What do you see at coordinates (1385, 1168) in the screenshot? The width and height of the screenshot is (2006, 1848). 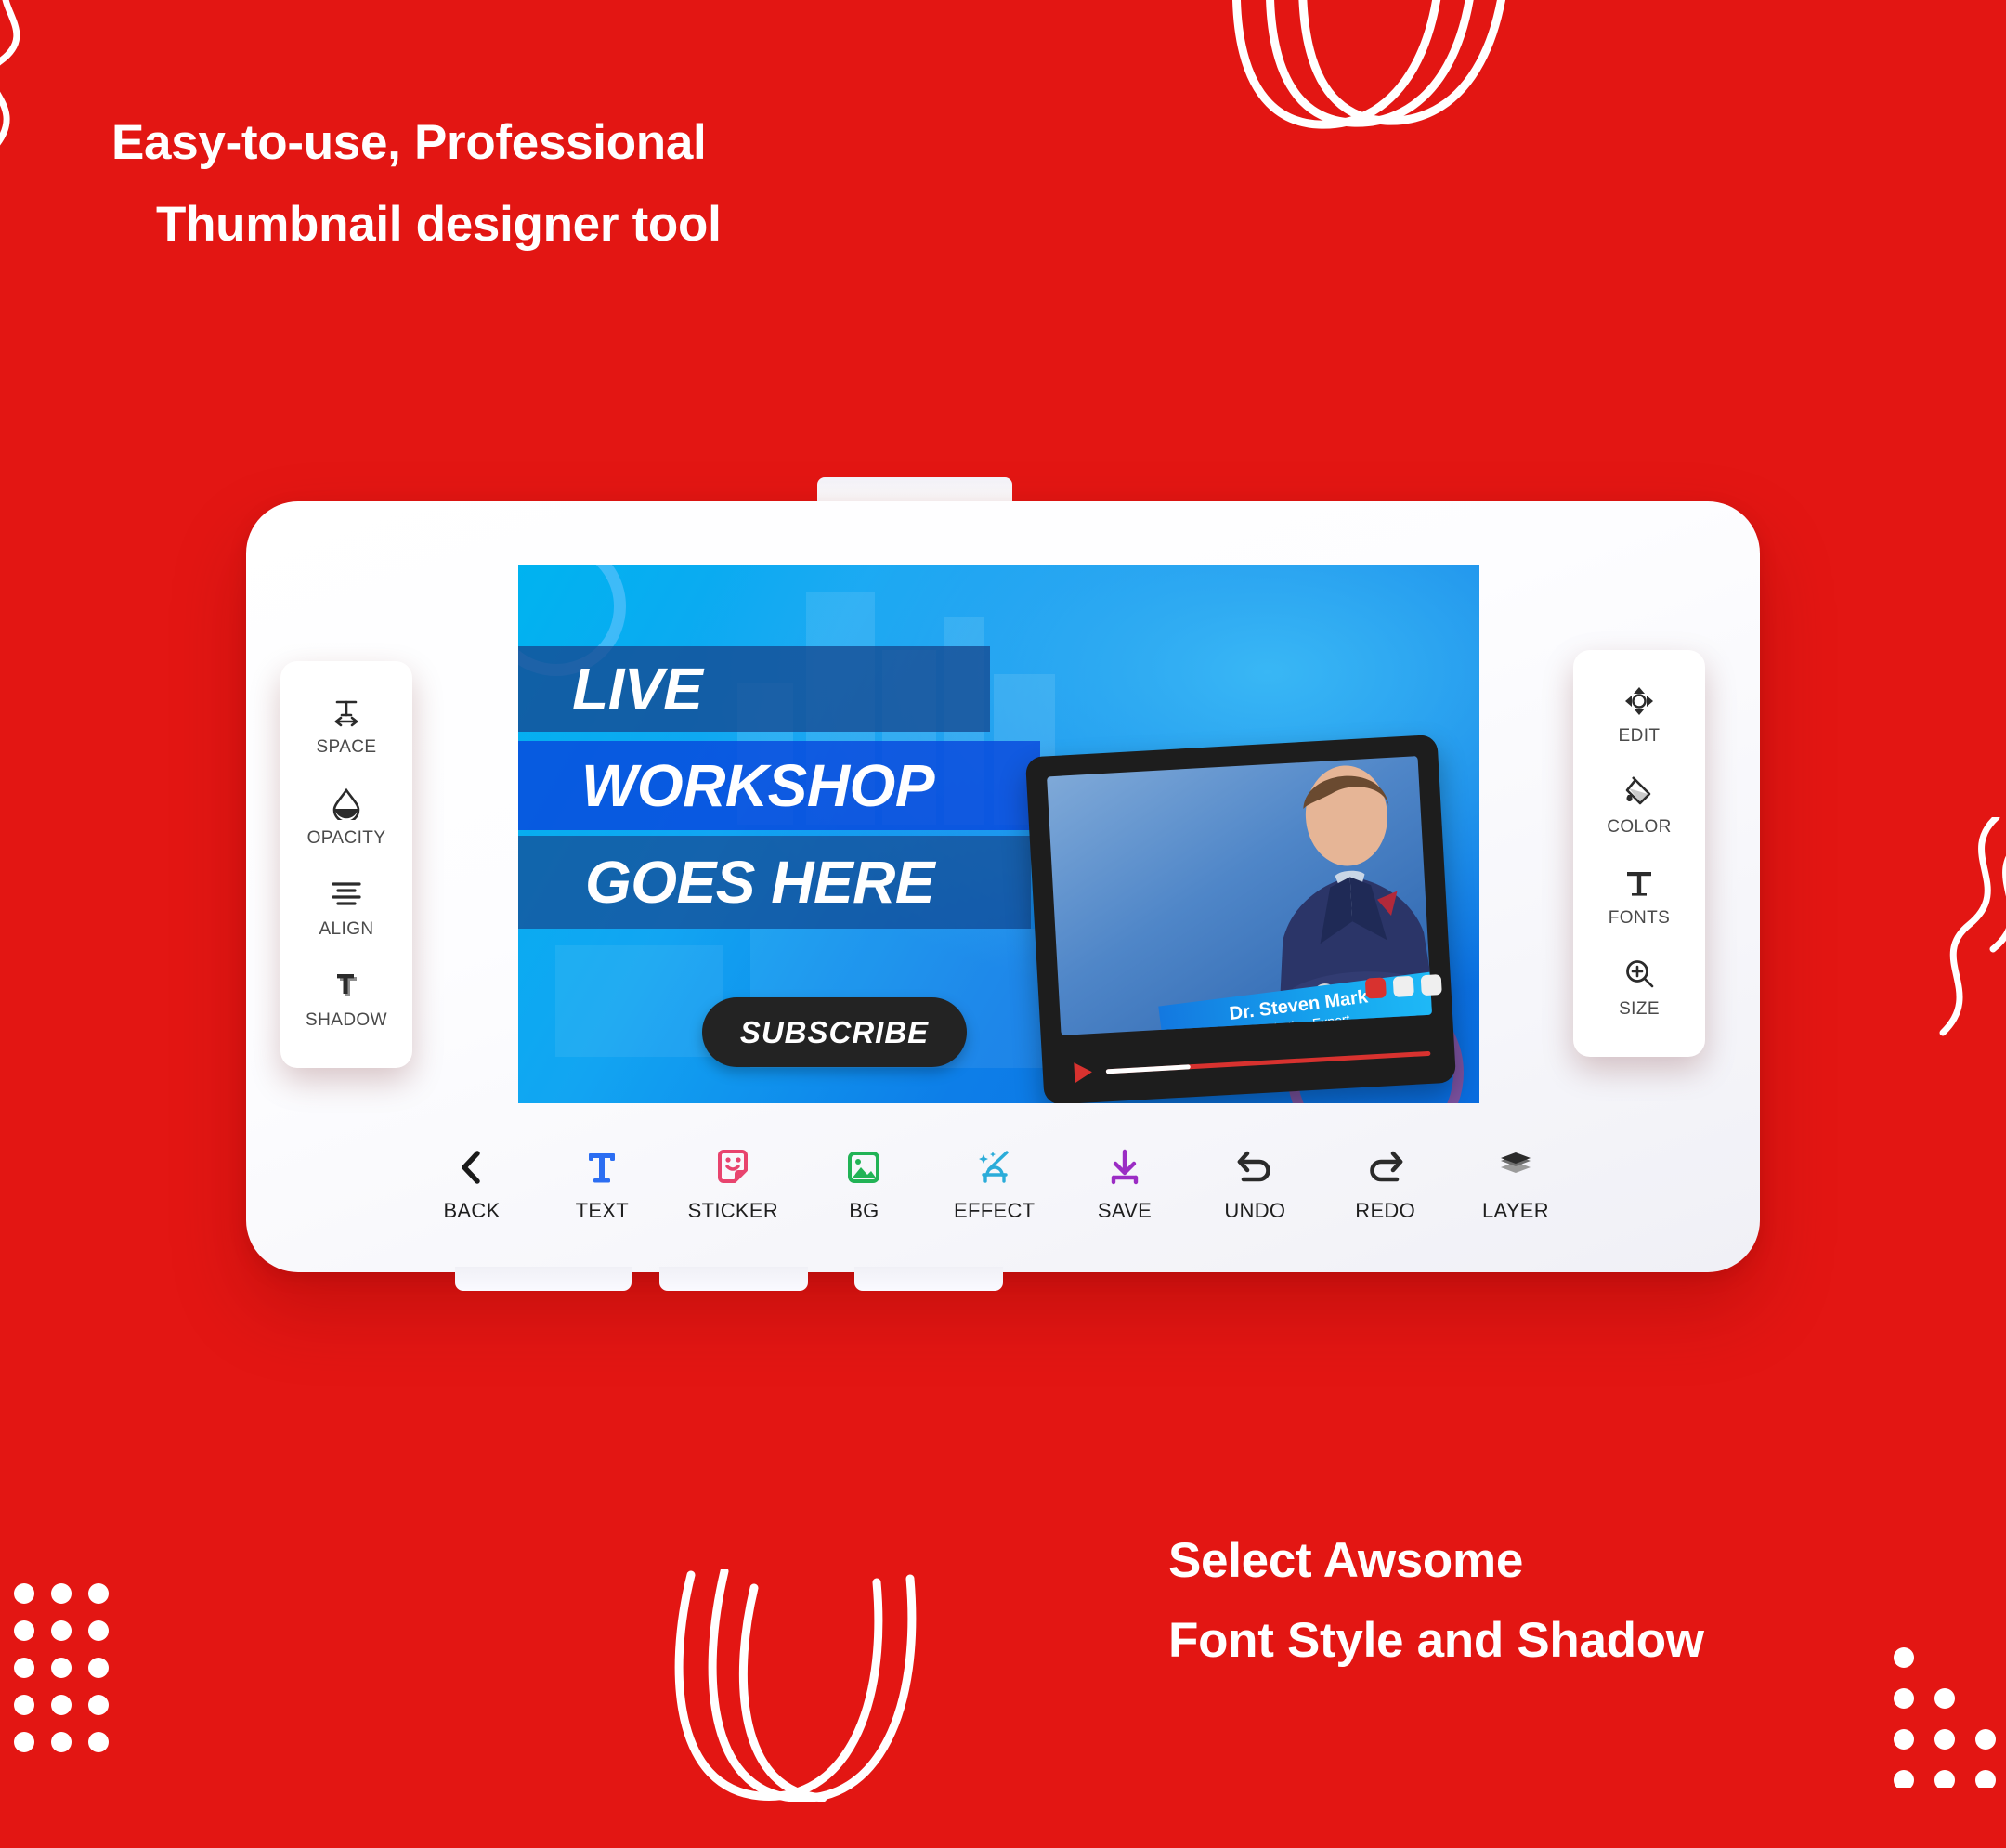 I see `redo-arrow-icon` at bounding box center [1385, 1168].